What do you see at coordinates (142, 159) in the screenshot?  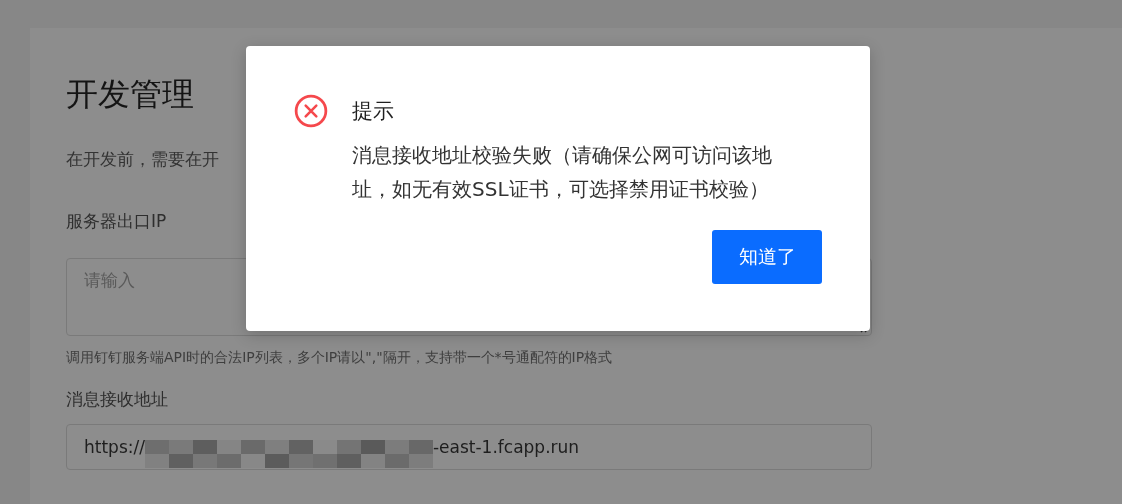 I see `description-text: 在开发前，需要在开` at bounding box center [142, 159].